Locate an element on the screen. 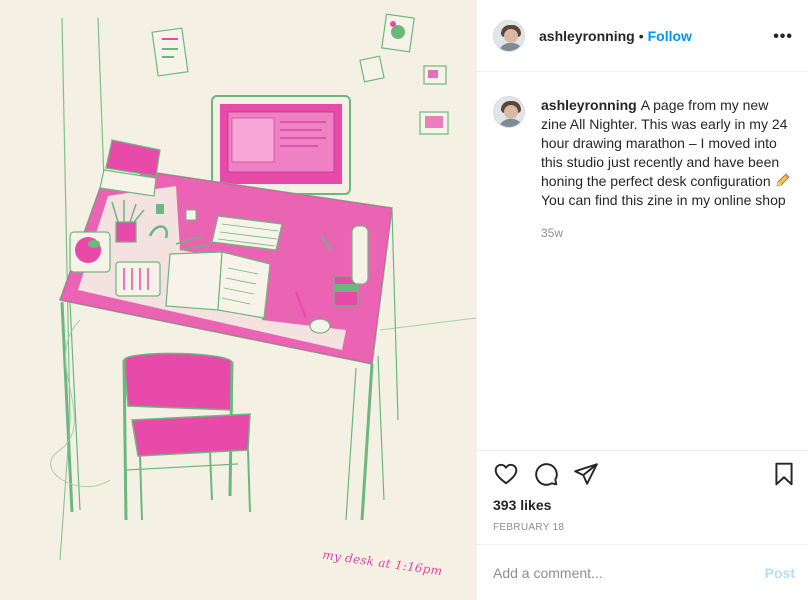 The image size is (808, 600). caption-text-continued: You can find this zine in my online shop is located at coordinates (663, 200).